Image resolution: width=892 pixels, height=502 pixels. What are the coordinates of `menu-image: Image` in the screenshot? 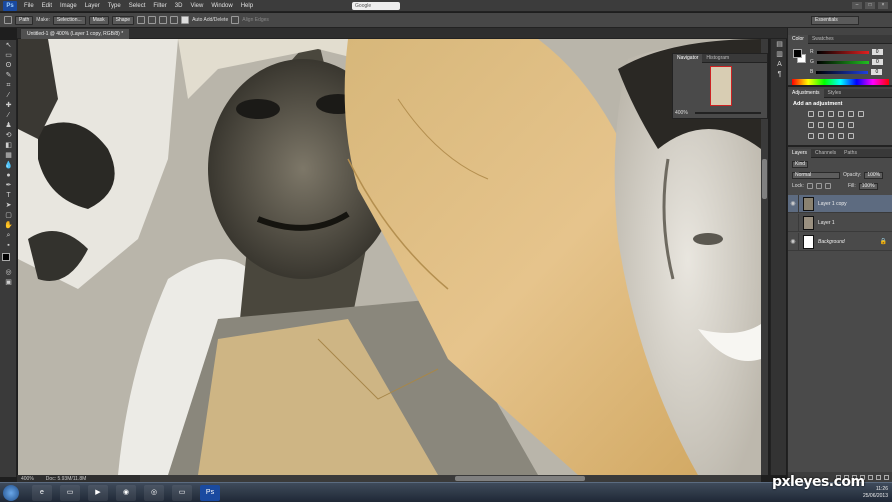 It's located at (68, 6).